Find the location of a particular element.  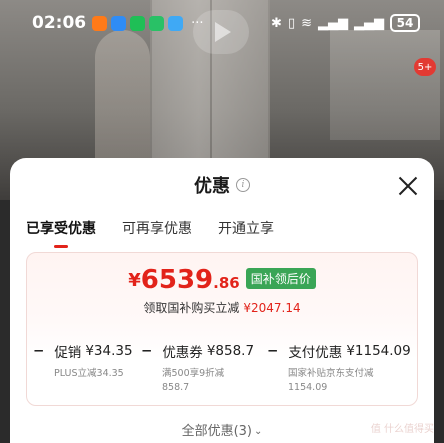

tab-activate-offers: 开通立享 is located at coordinates (246, 228).